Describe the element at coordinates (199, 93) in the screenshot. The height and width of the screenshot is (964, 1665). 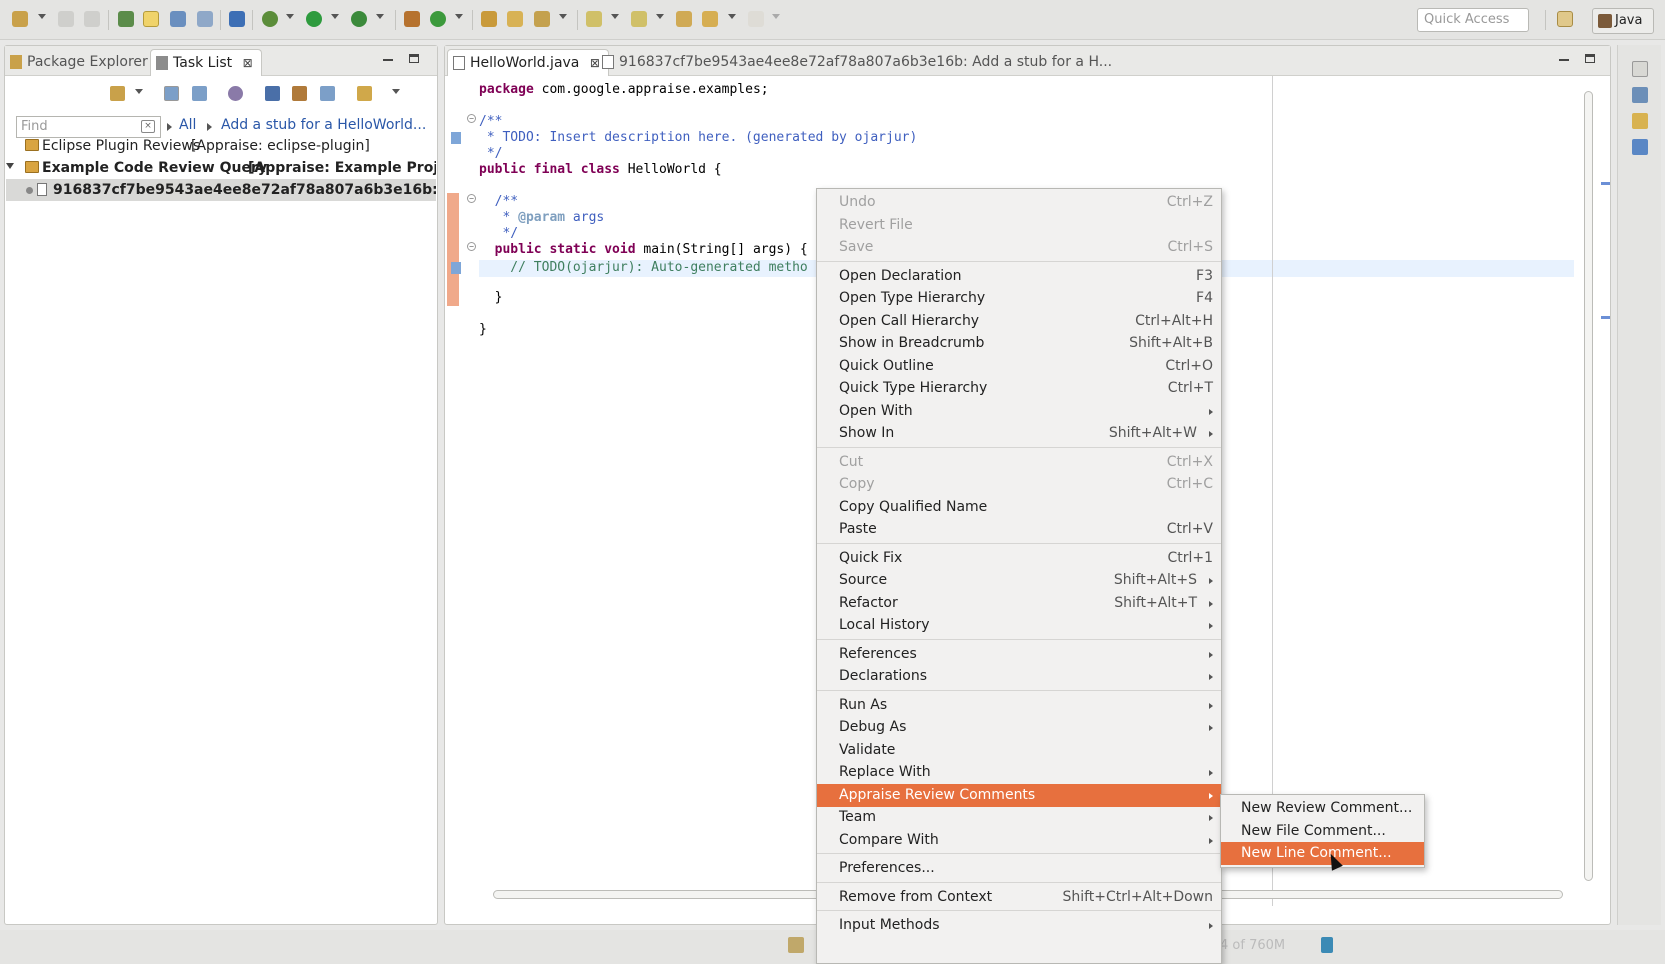
I see `scheduled-icon` at that location.